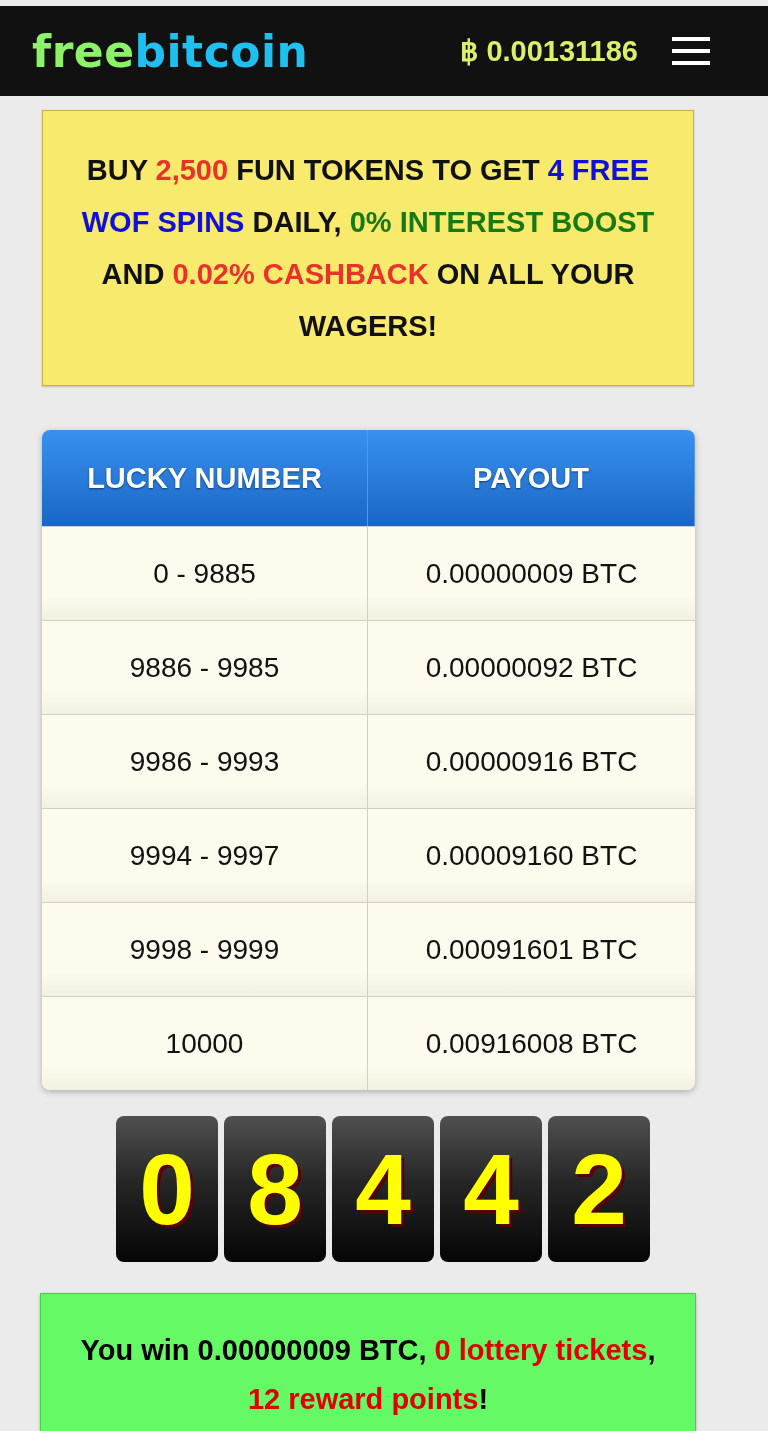 The height and width of the screenshot is (1431, 768). I want to click on table-cell: 0.00091601 BTC, so click(531, 949).